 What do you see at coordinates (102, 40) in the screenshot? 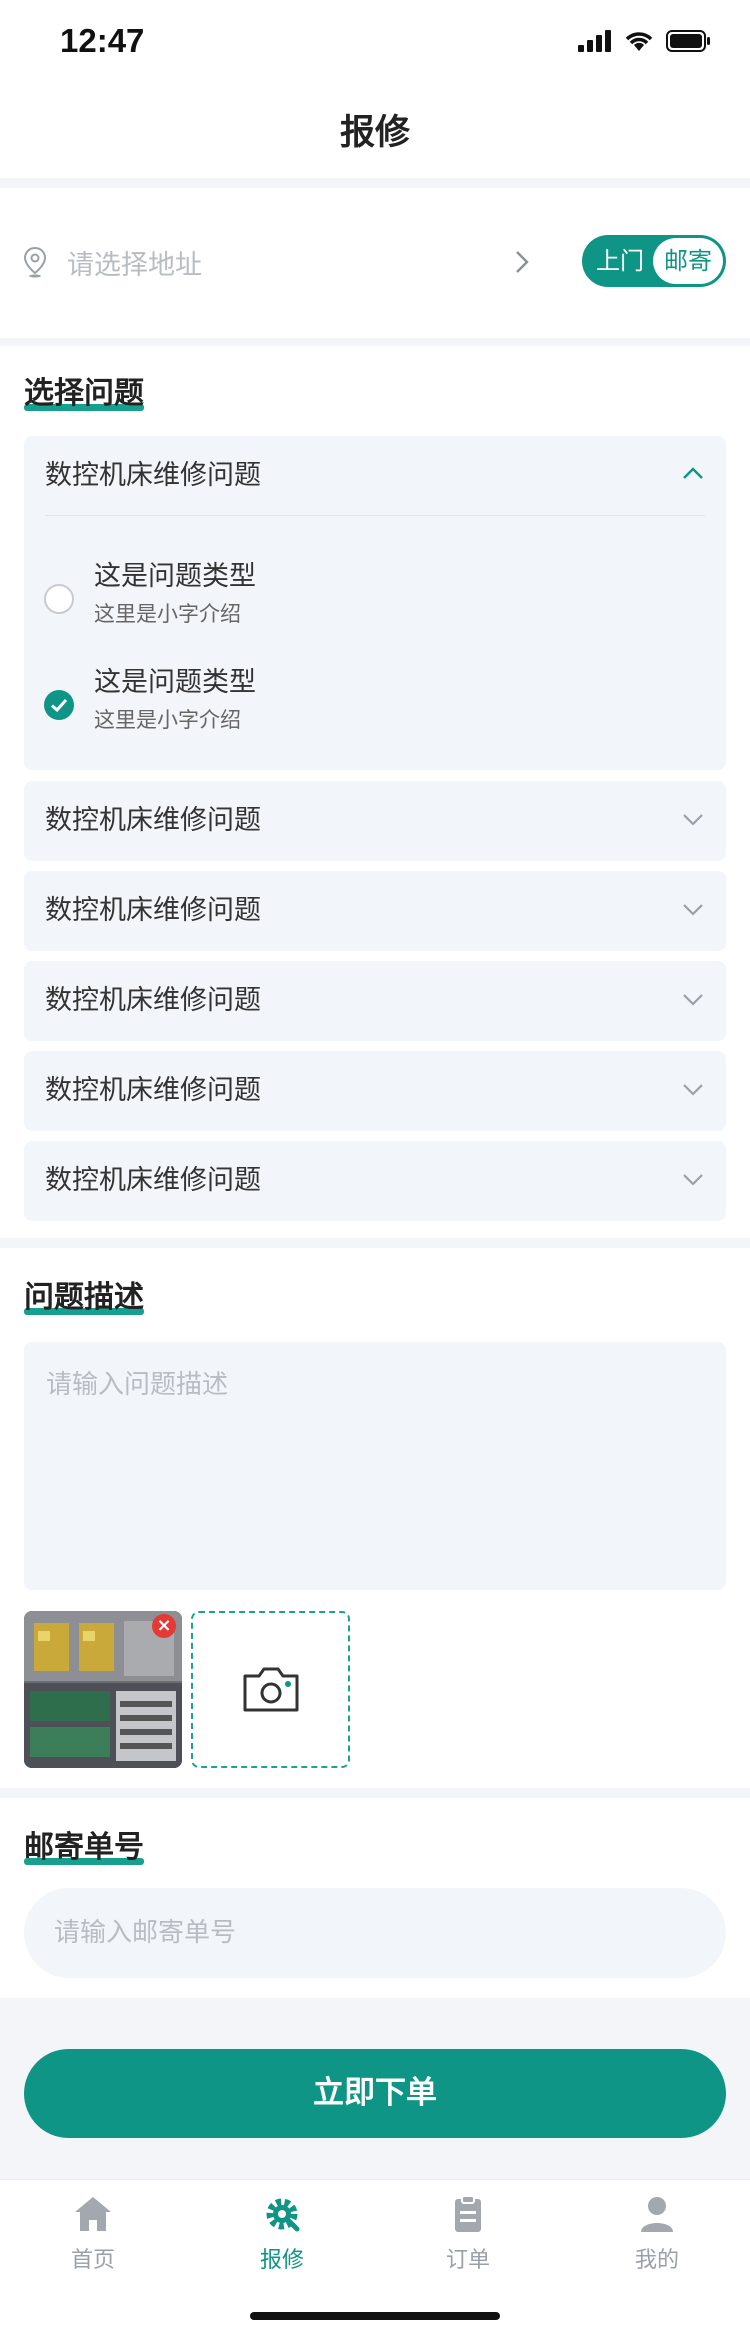
I see `status-time: 12:47` at bounding box center [102, 40].